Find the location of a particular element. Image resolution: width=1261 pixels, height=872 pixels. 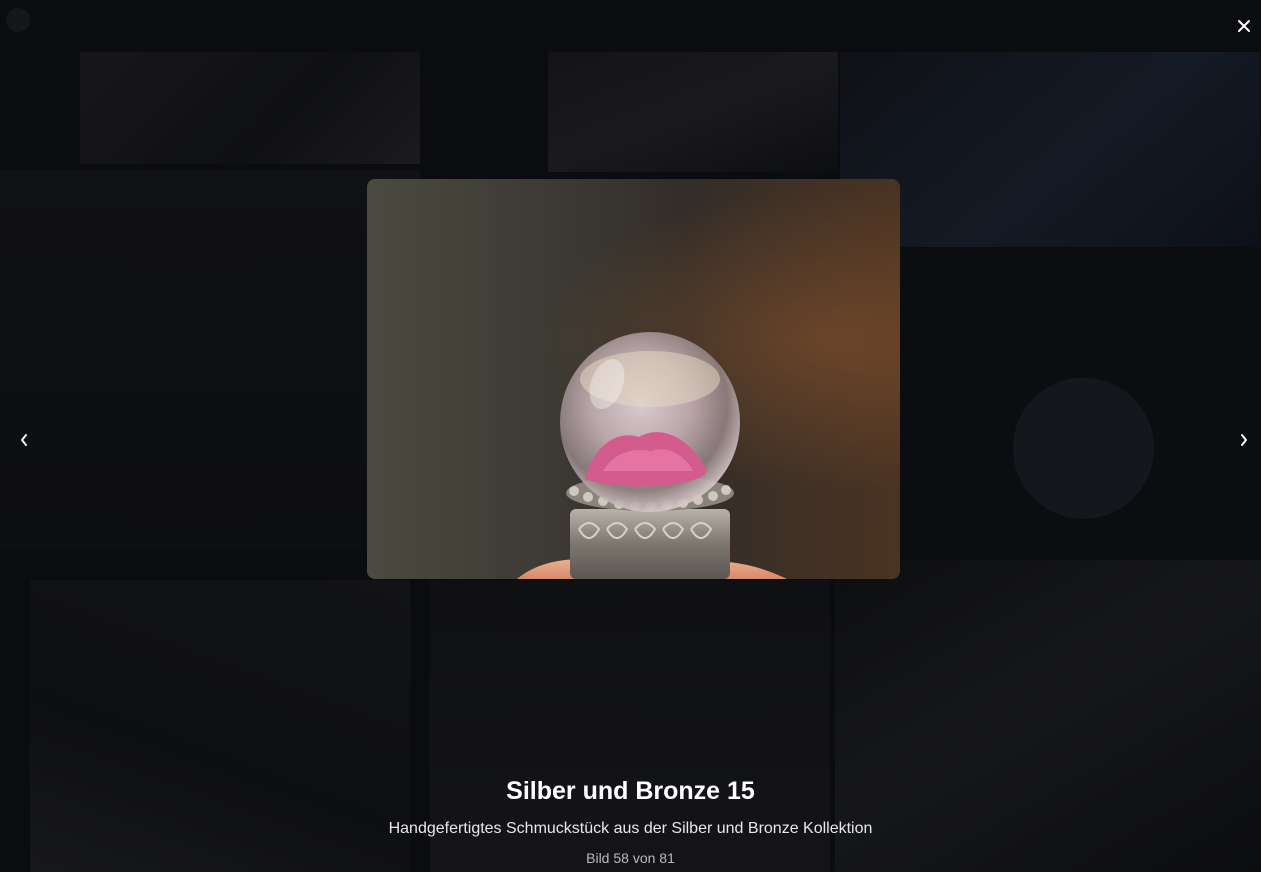

close-icon is located at coordinates (1244, 26).